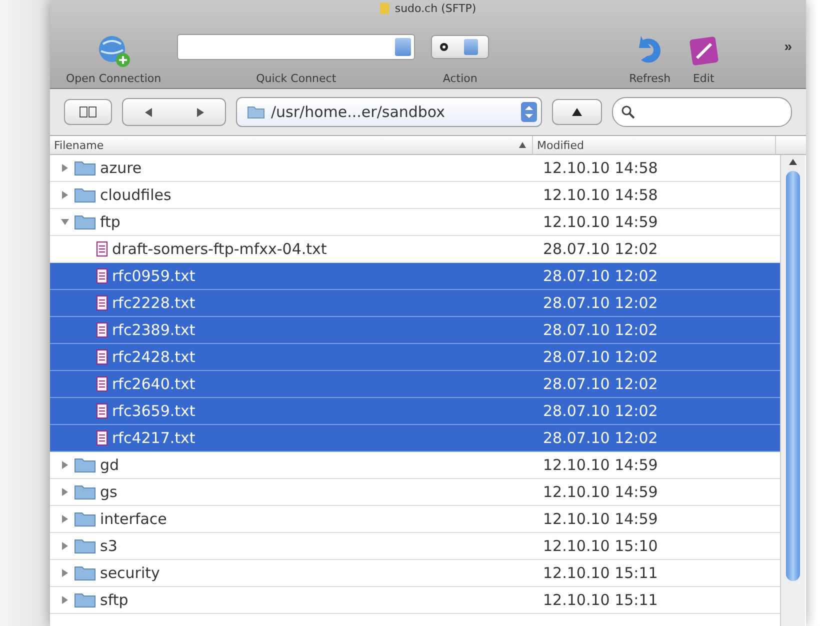 This screenshot has height=626, width=834. I want to click on file-row: gd 12.10.10 14:59, so click(415, 465).